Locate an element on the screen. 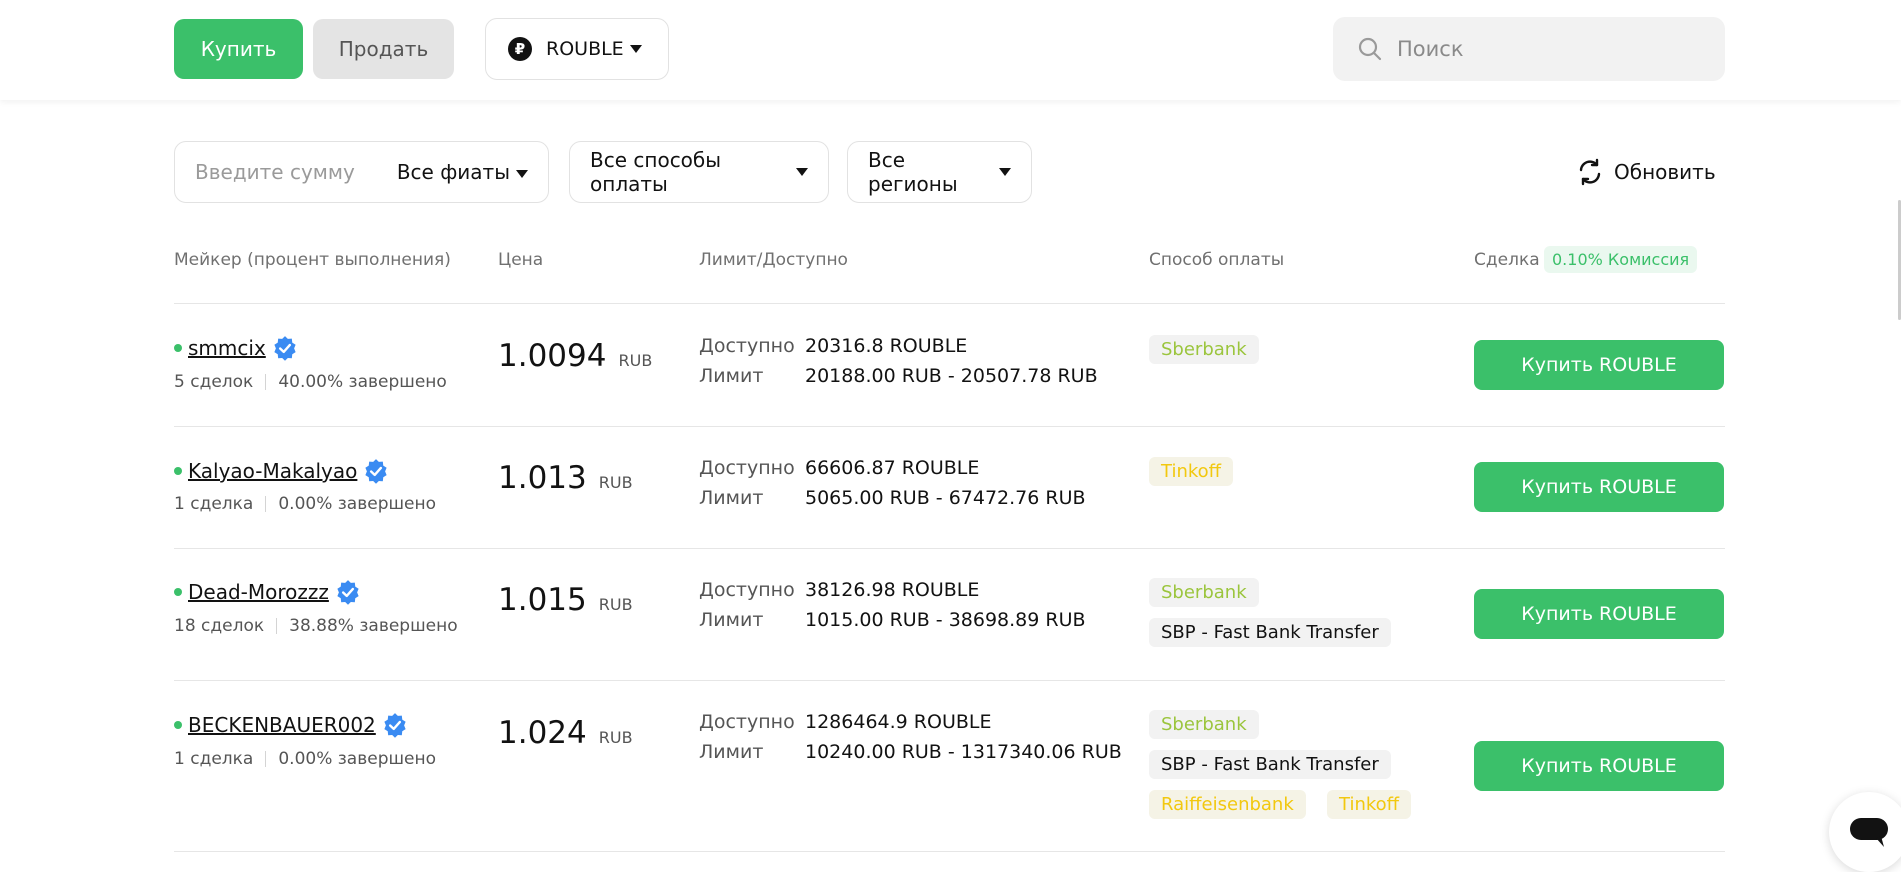 The image size is (1901, 872). available-value: 66606.87 ROUBLE is located at coordinates (892, 468).